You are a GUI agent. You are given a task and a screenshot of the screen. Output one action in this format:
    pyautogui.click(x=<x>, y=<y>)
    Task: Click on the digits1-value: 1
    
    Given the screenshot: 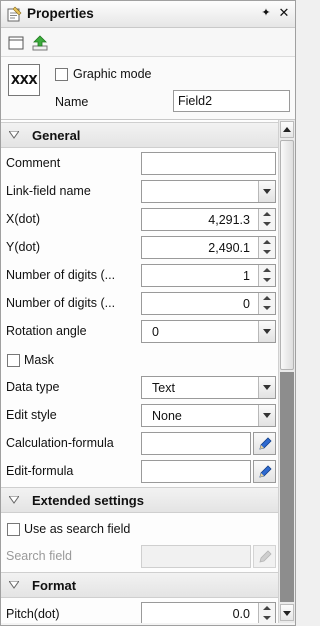 What is the action you would take?
    pyautogui.click(x=246, y=276)
    